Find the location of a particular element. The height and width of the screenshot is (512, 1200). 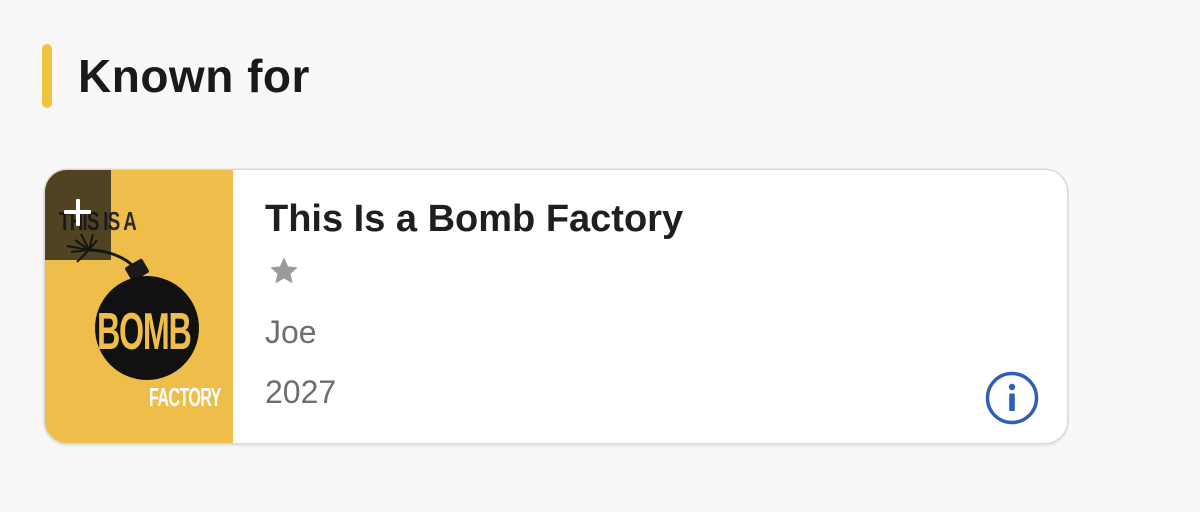

add-to-watchlist-button is located at coordinates (78, 215).